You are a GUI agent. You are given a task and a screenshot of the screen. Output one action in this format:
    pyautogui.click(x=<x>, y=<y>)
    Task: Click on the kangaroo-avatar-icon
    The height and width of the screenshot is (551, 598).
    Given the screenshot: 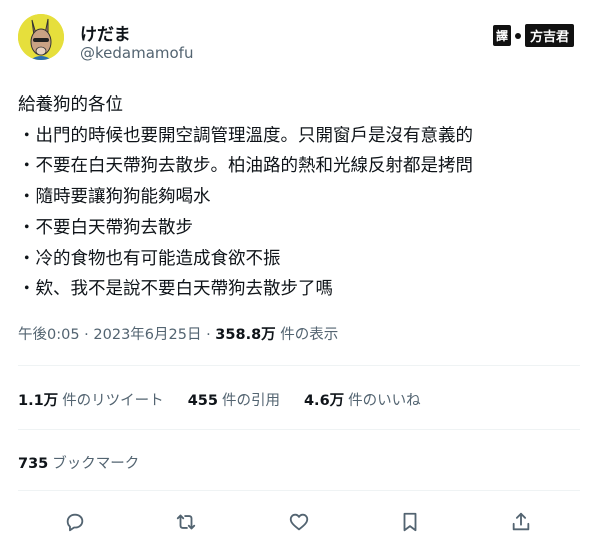 What is the action you would take?
    pyautogui.click(x=41, y=37)
    